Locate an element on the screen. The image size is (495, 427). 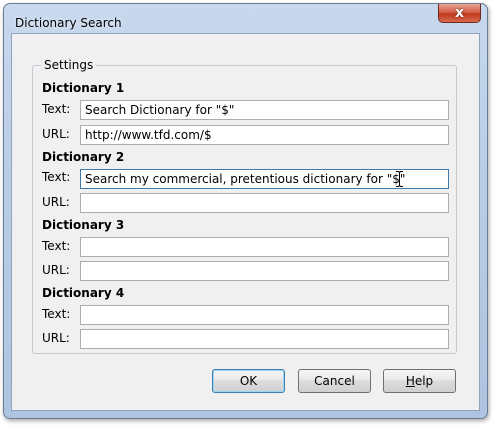
help-button: Help is located at coordinates (419, 381).